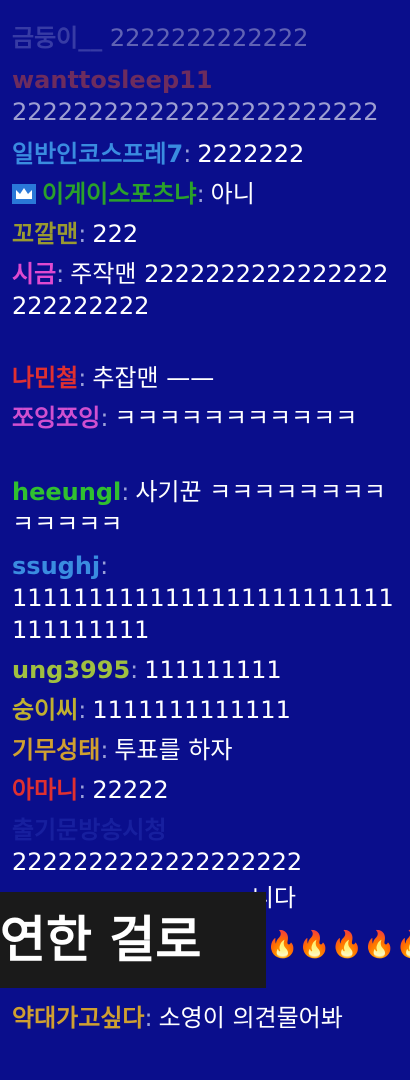 Image resolution: width=410 pixels, height=1080 pixels. What do you see at coordinates (232, 194) in the screenshot?
I see `chat-text: 아니` at bounding box center [232, 194].